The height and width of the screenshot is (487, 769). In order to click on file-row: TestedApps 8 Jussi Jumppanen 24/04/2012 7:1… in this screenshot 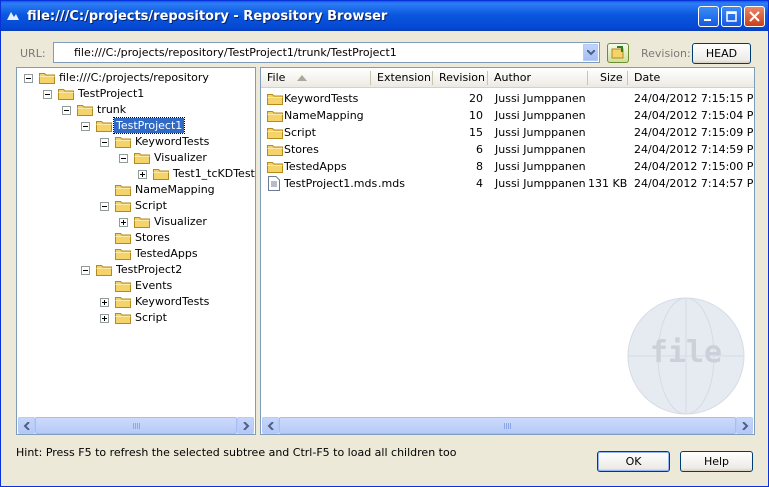, I will do `click(507, 166)`.